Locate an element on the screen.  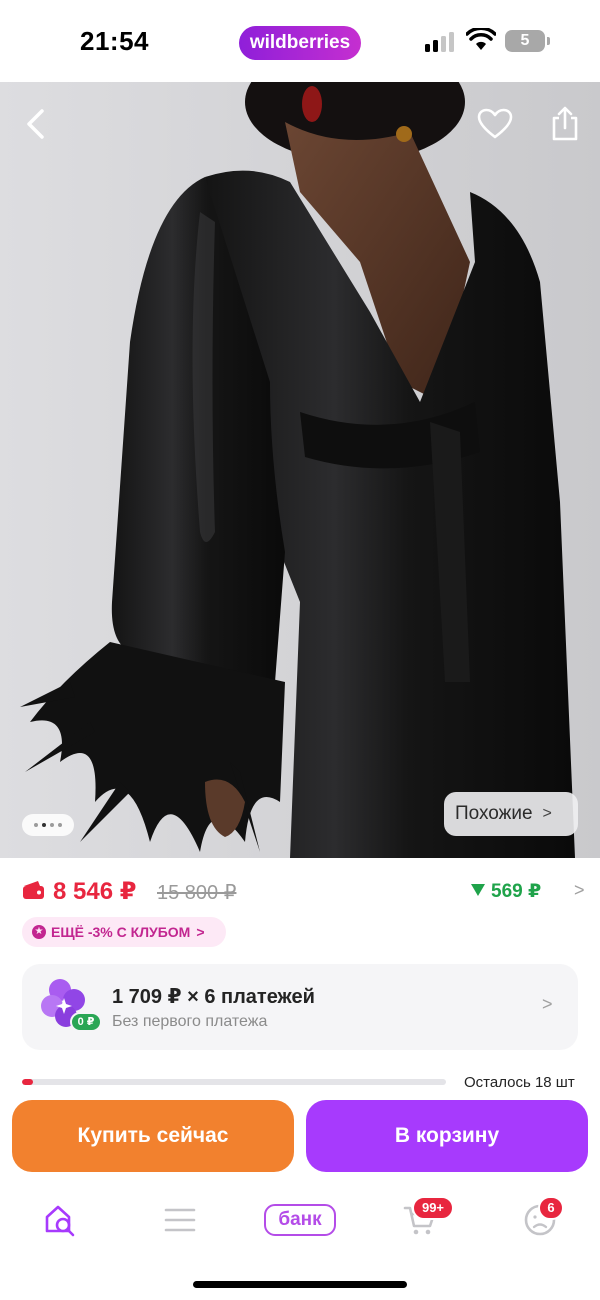
nav-catalog is located at coordinates (180, 1220).